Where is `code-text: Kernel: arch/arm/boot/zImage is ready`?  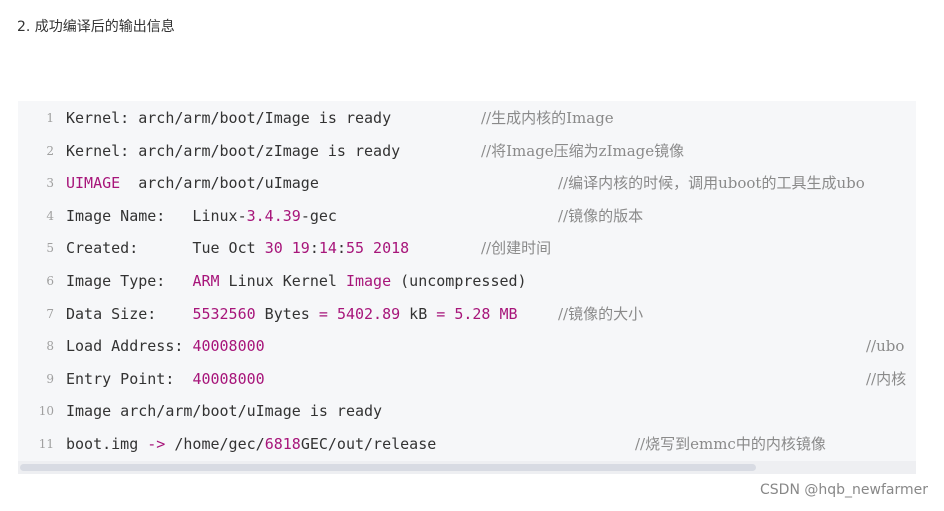 code-text: Kernel: arch/arm/boot/zImage is ready is located at coordinates (233, 151).